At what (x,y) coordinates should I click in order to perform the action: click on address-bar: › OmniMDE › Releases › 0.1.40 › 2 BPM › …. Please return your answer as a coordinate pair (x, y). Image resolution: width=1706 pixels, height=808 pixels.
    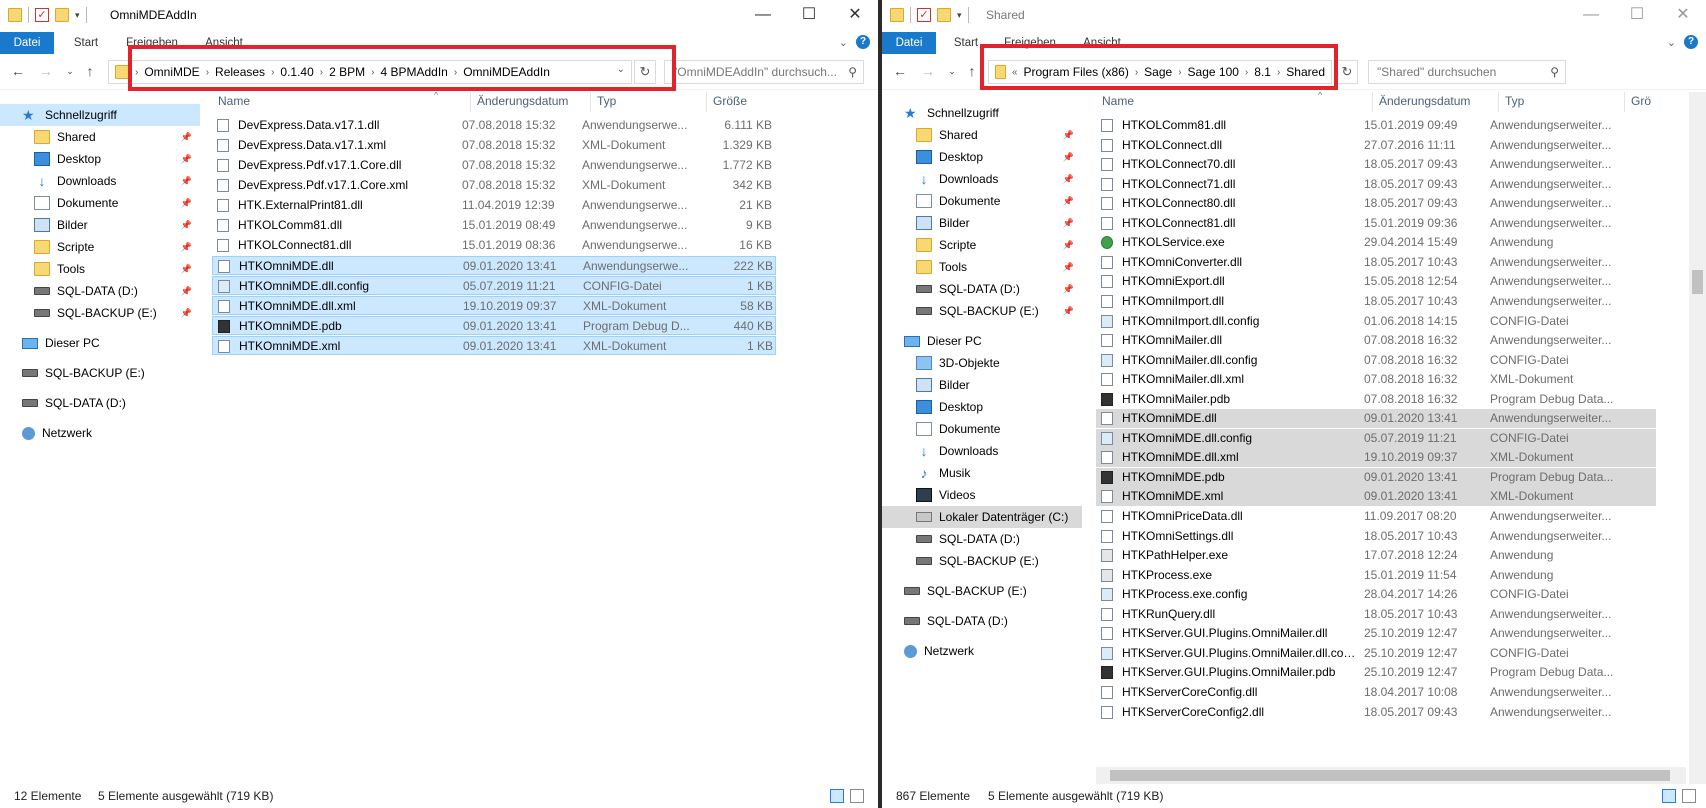
    Looking at the image, I should click on (370, 72).